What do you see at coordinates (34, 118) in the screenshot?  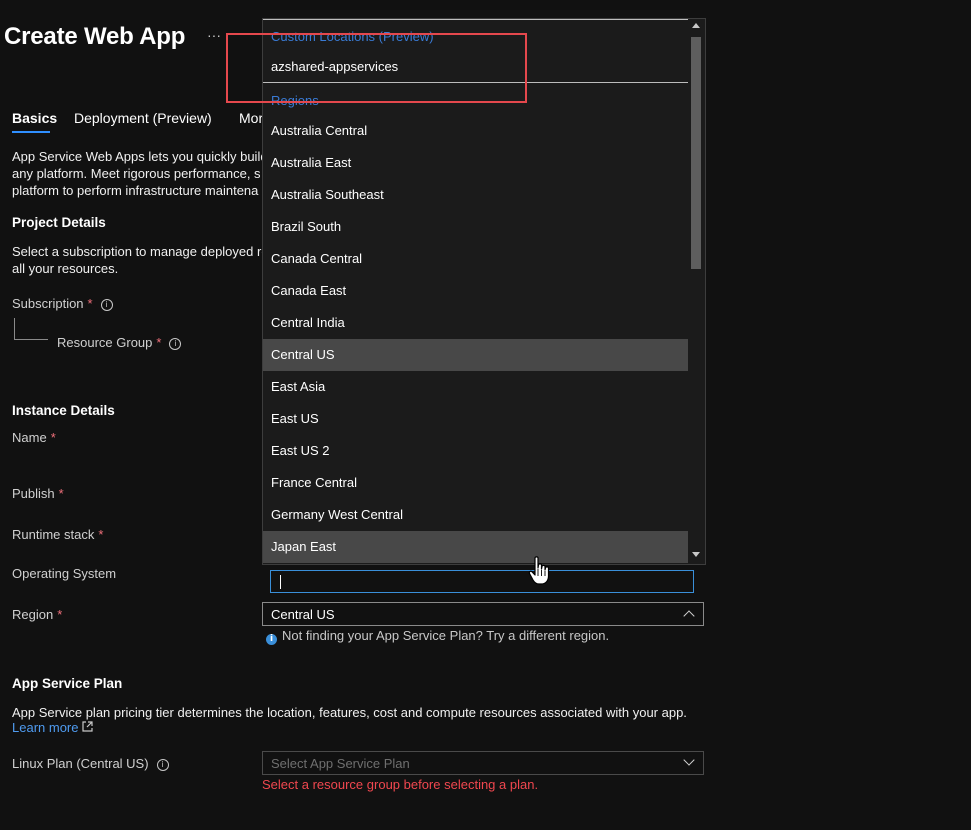 I see `tab-basics: Basics` at bounding box center [34, 118].